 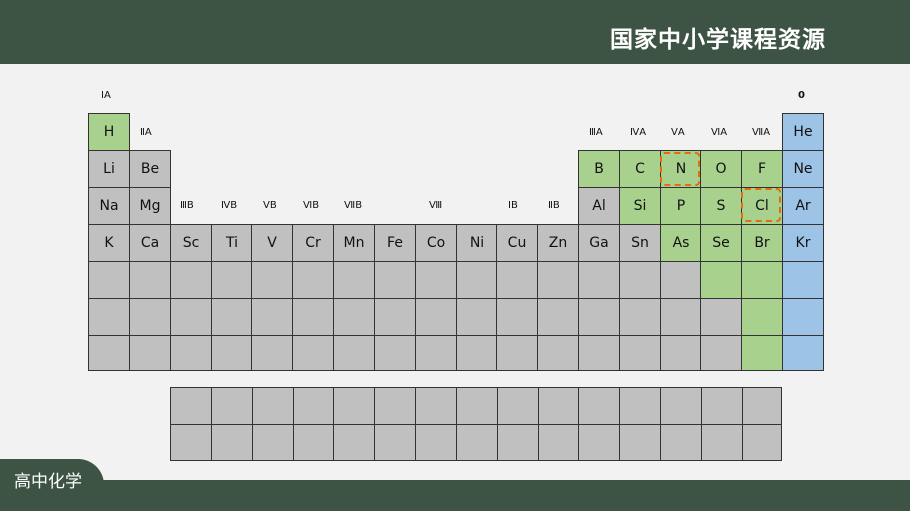 What do you see at coordinates (109, 243) in the screenshot?
I see `element-K: K` at bounding box center [109, 243].